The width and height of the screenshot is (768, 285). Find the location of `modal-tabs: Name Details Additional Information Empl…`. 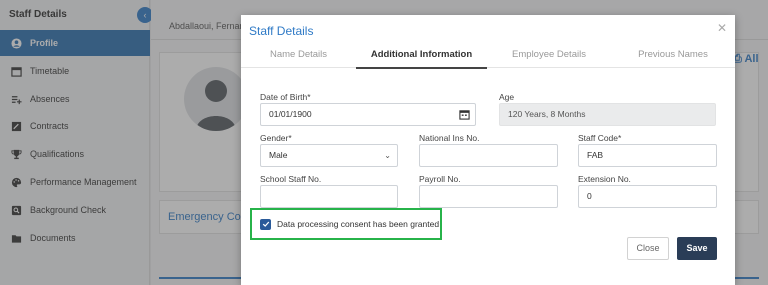

modal-tabs: Name Details Additional Information Empl… is located at coordinates (488, 55).